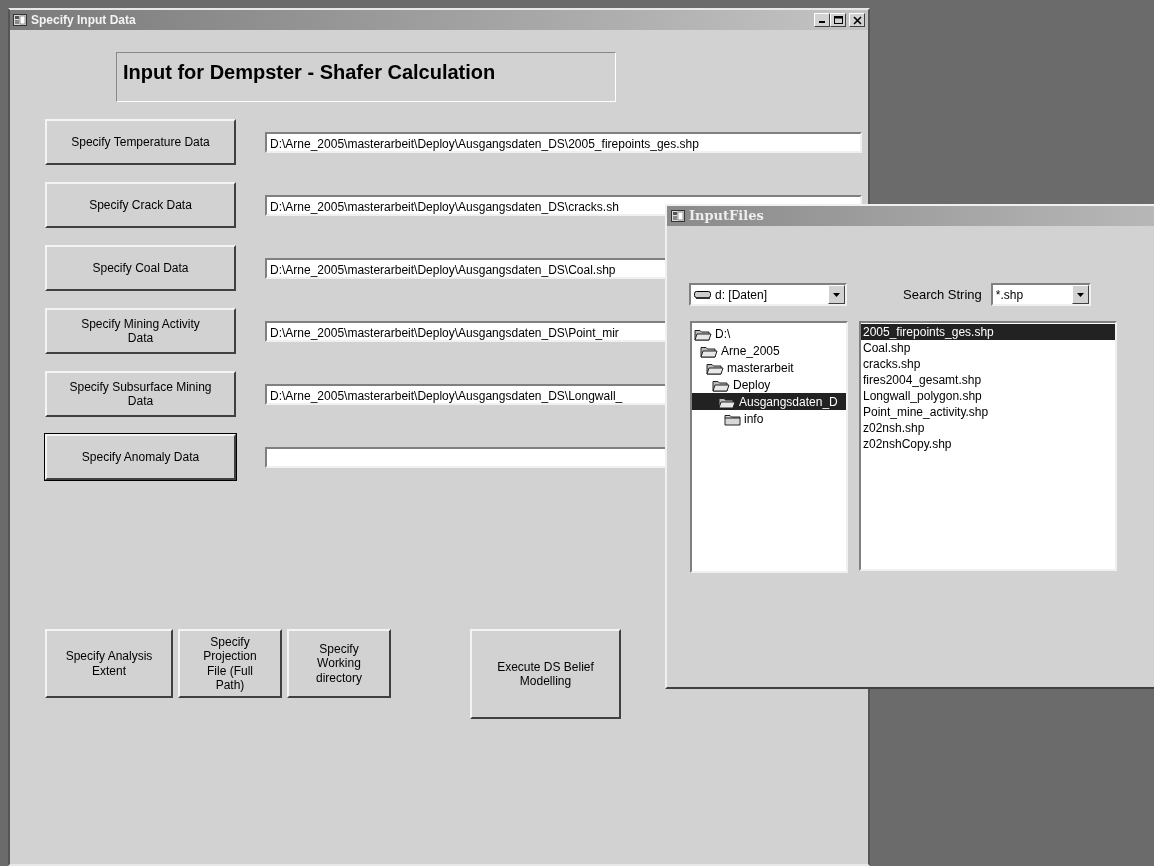 The width and height of the screenshot is (1154, 866). Describe the element at coordinates (942, 294) in the screenshot. I see `search-label: Search String` at that location.